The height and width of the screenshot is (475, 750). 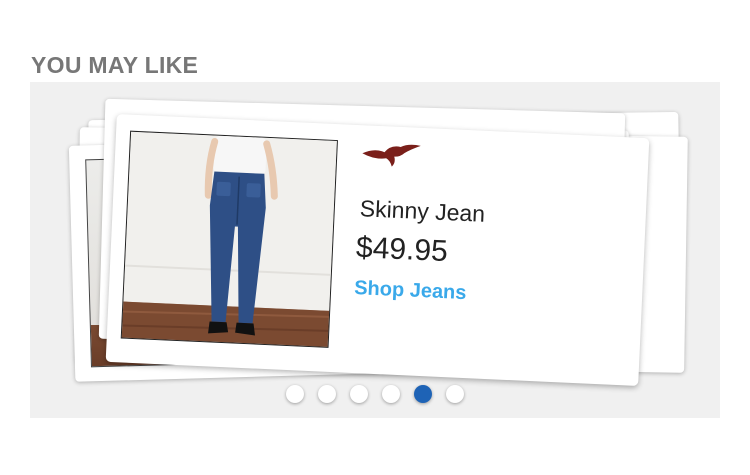 I want to click on product-image, so click(x=229, y=239).